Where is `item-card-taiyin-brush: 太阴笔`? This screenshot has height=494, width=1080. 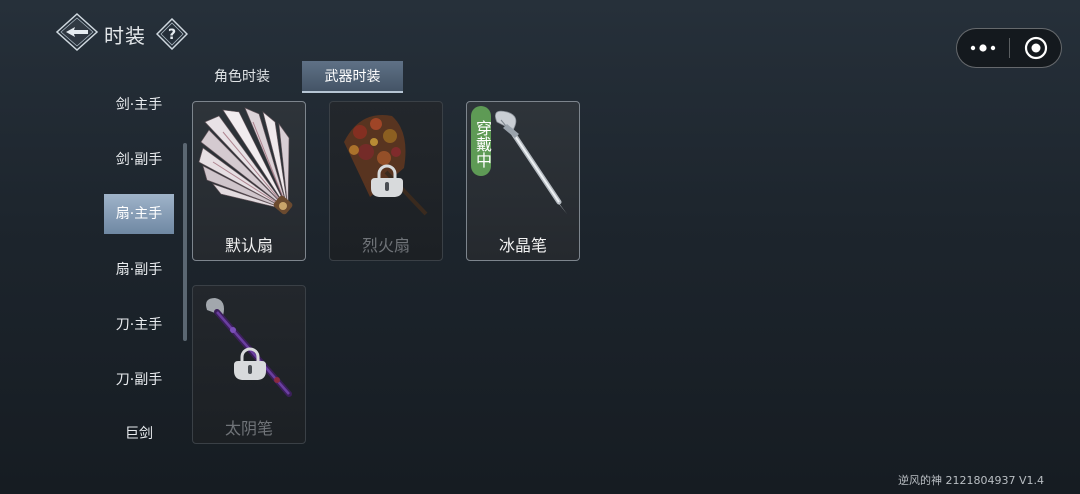
item-card-taiyin-brush: 太阴笔 is located at coordinates (249, 364).